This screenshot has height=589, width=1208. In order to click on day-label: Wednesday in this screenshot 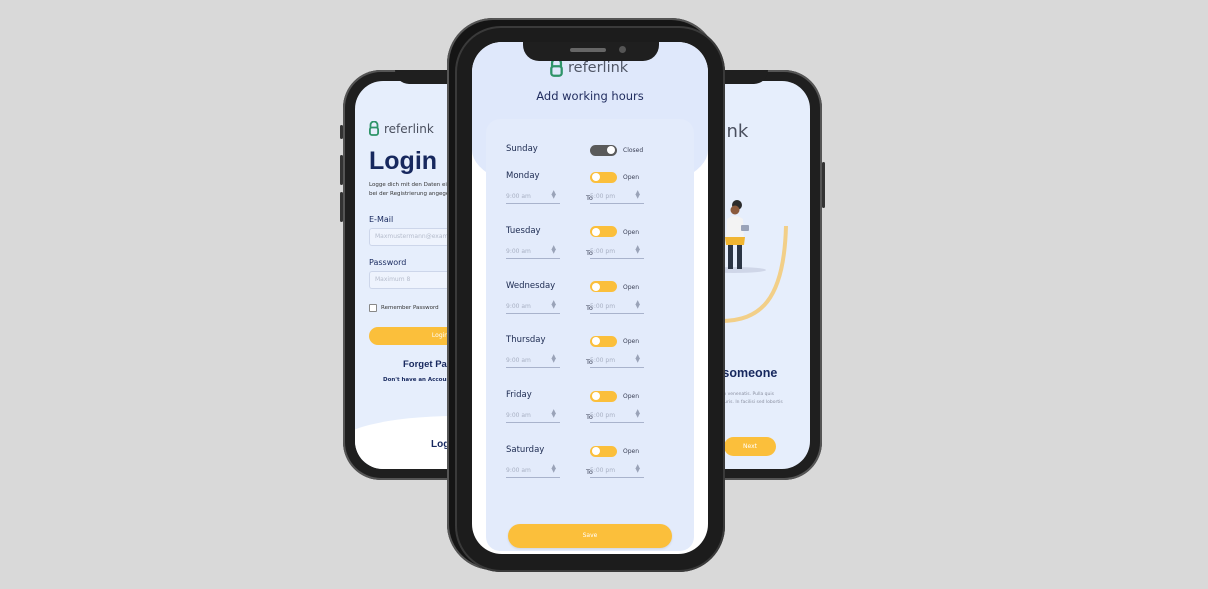, I will do `click(531, 285)`.